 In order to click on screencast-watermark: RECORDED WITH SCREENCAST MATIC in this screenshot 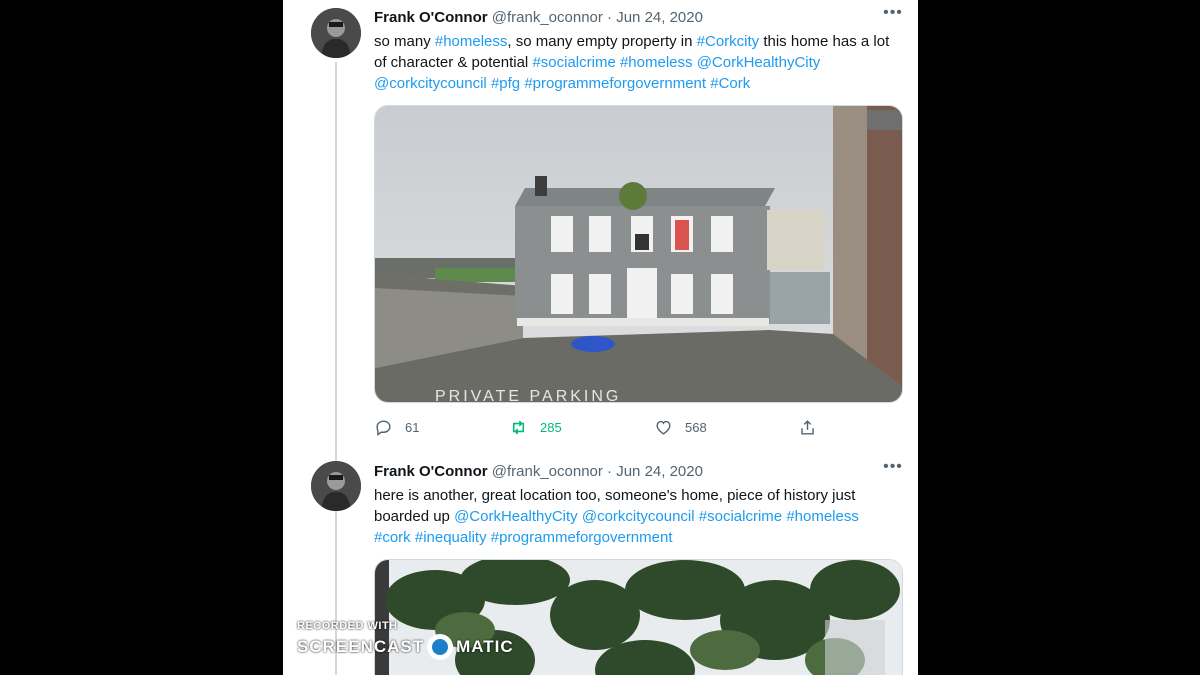, I will do `click(405, 640)`.